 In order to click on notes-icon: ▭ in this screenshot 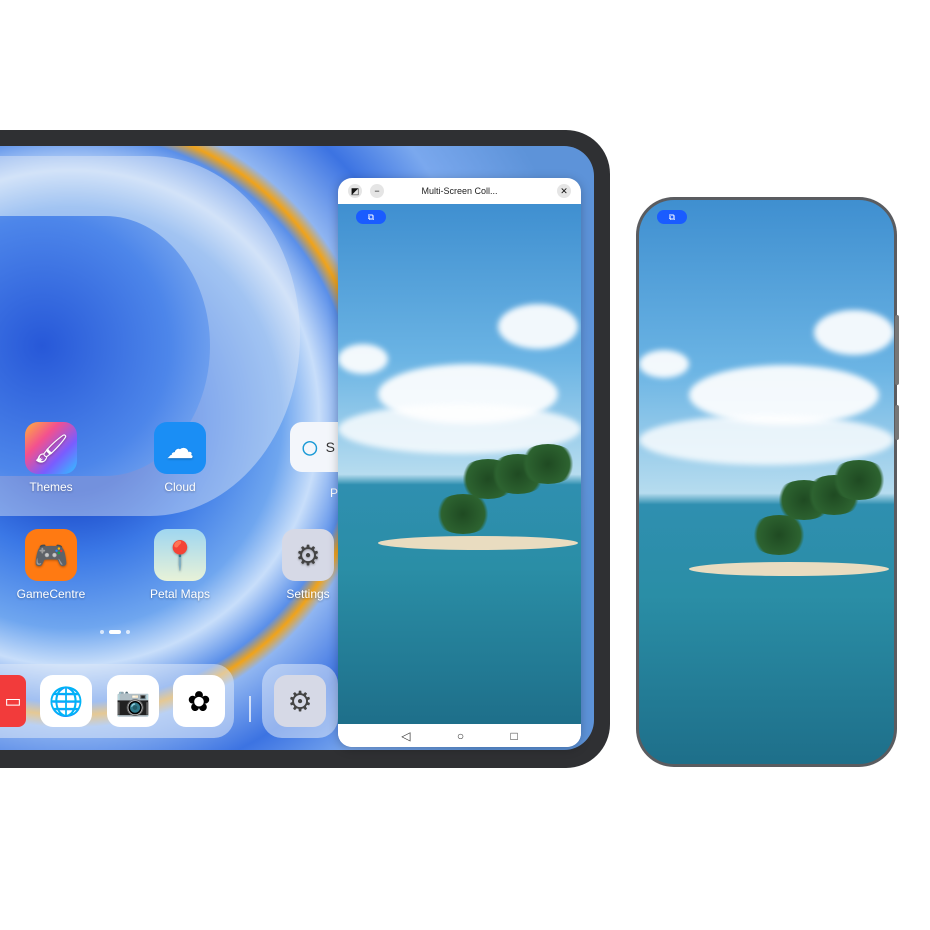, I will do `click(13, 701)`.